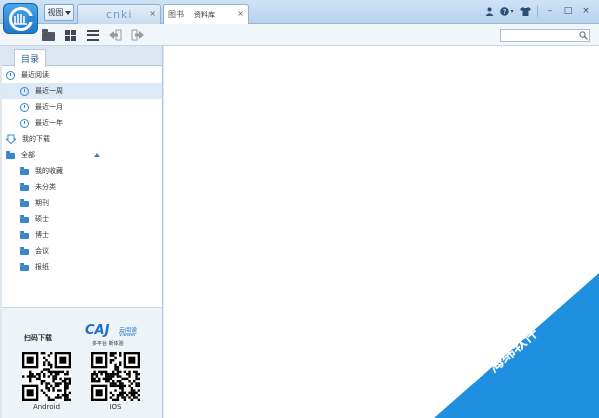  I want to click on arrow-right-icon, so click(137, 35).